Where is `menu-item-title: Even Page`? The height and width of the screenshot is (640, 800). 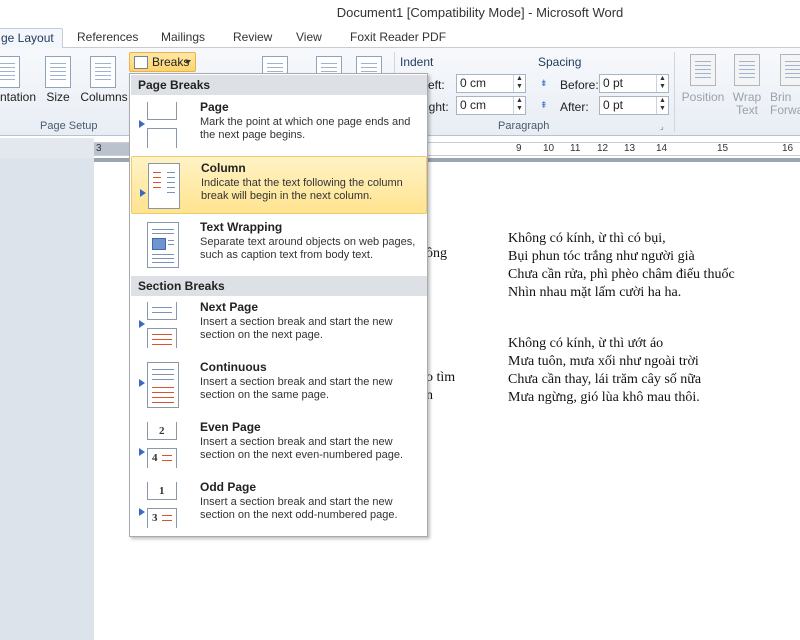 menu-item-title: Even Page is located at coordinates (230, 427).